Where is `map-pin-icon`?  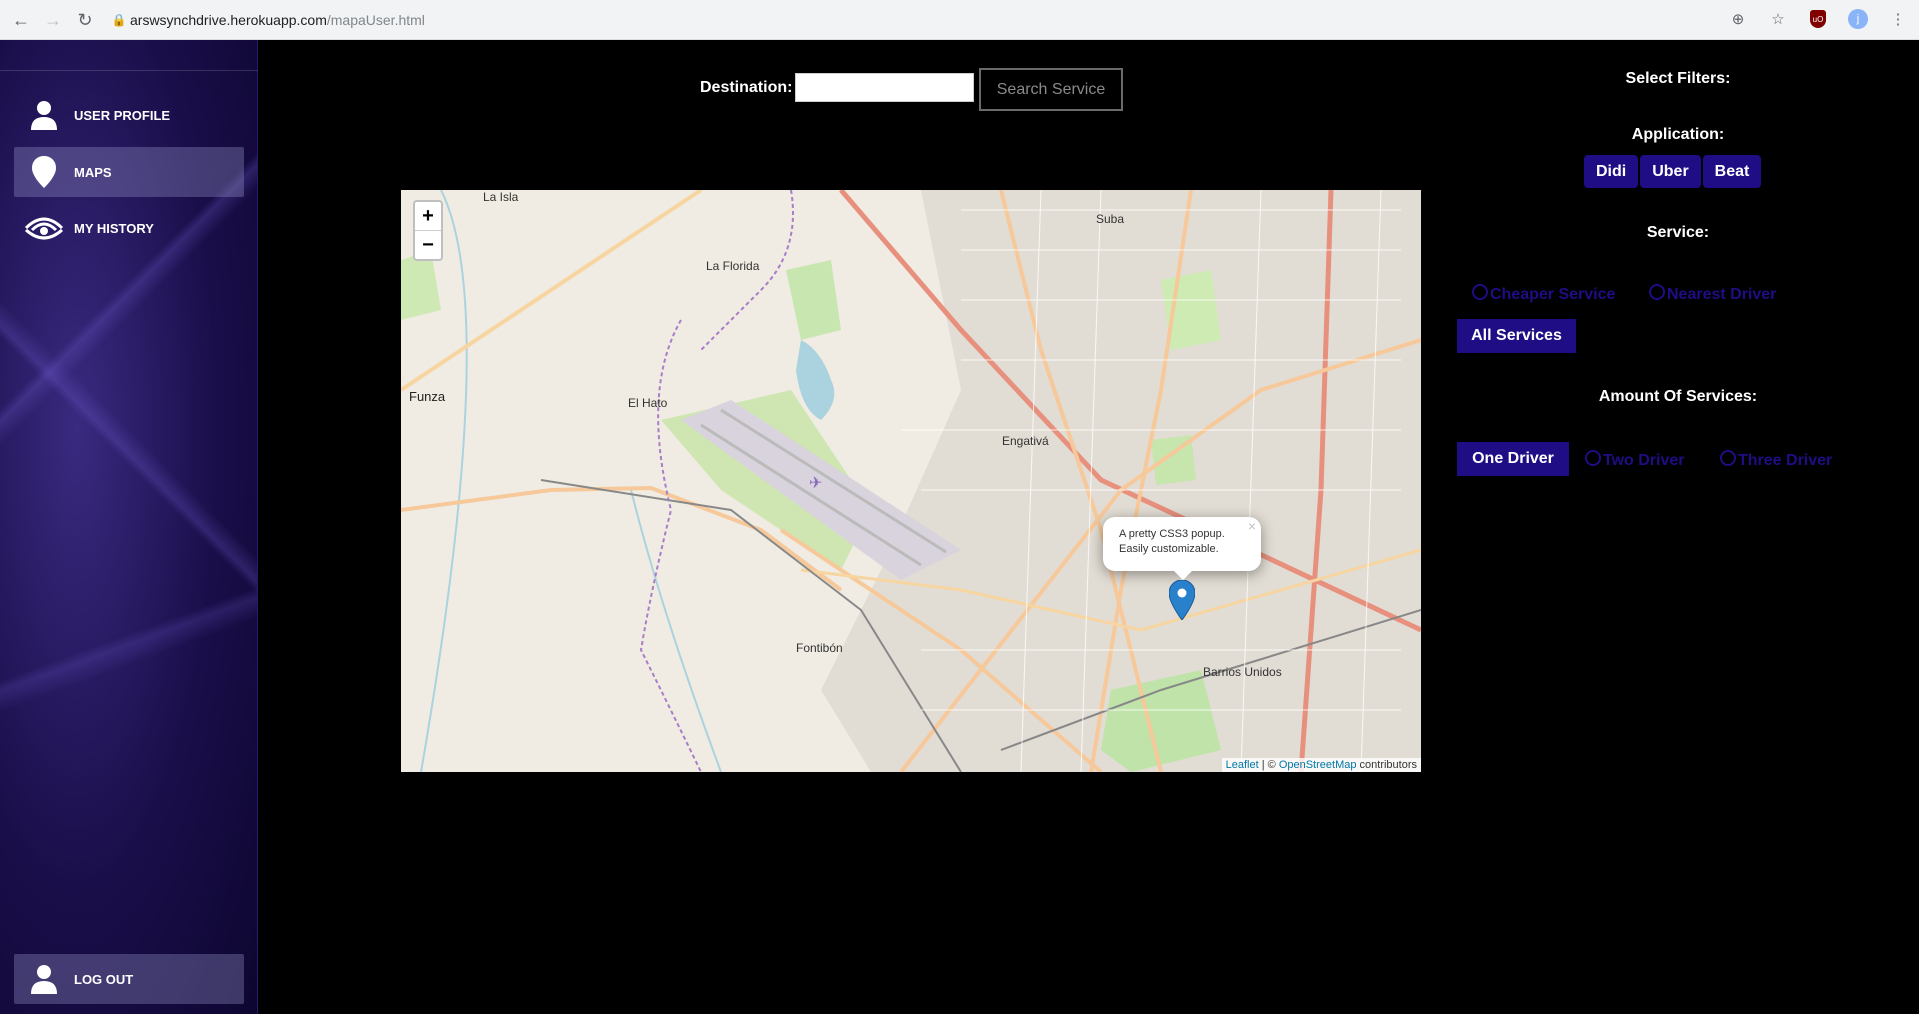
map-pin-icon is located at coordinates (44, 172).